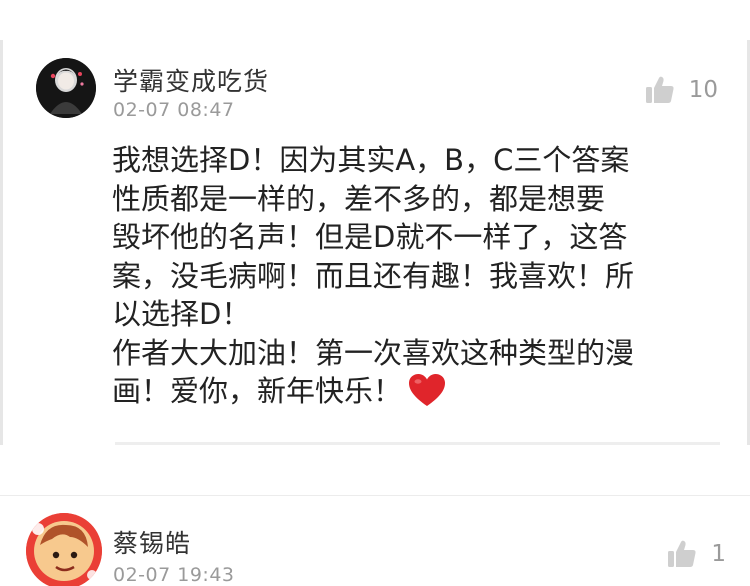 This screenshot has height=586, width=750. What do you see at coordinates (703, 90) in the screenshot?
I see `like-count: 10` at bounding box center [703, 90].